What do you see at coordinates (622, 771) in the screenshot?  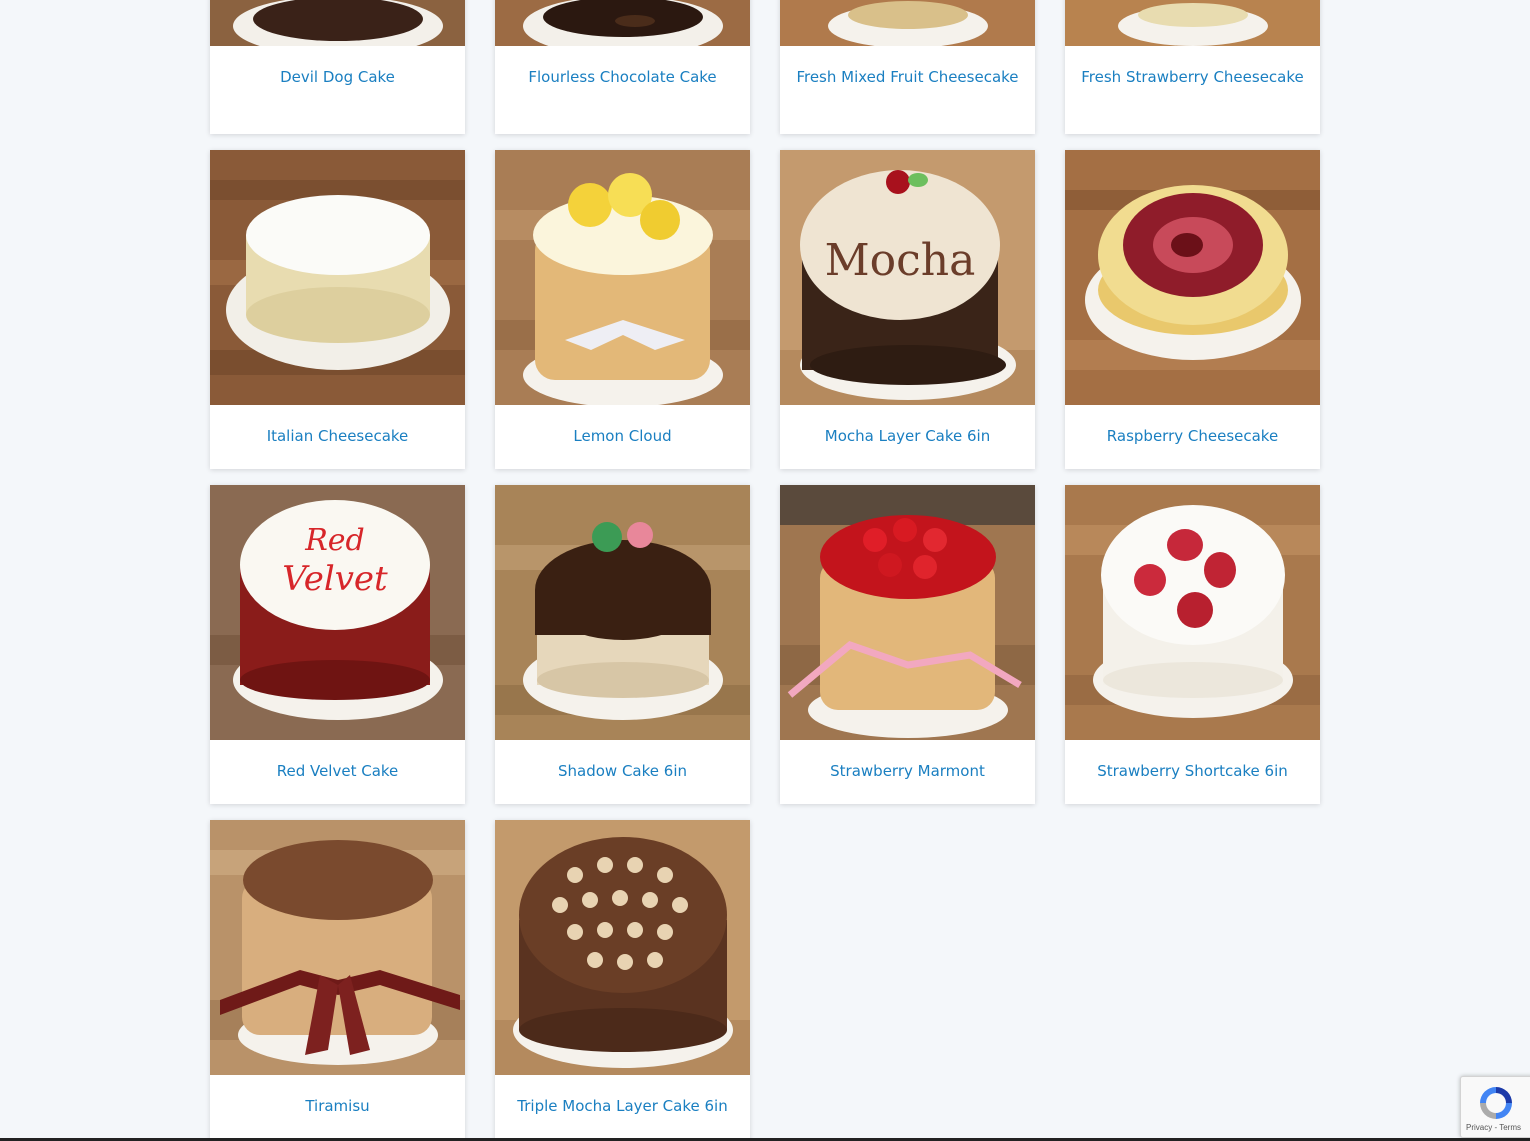 I see `product-title-link: Shadow Cake 6in` at bounding box center [622, 771].